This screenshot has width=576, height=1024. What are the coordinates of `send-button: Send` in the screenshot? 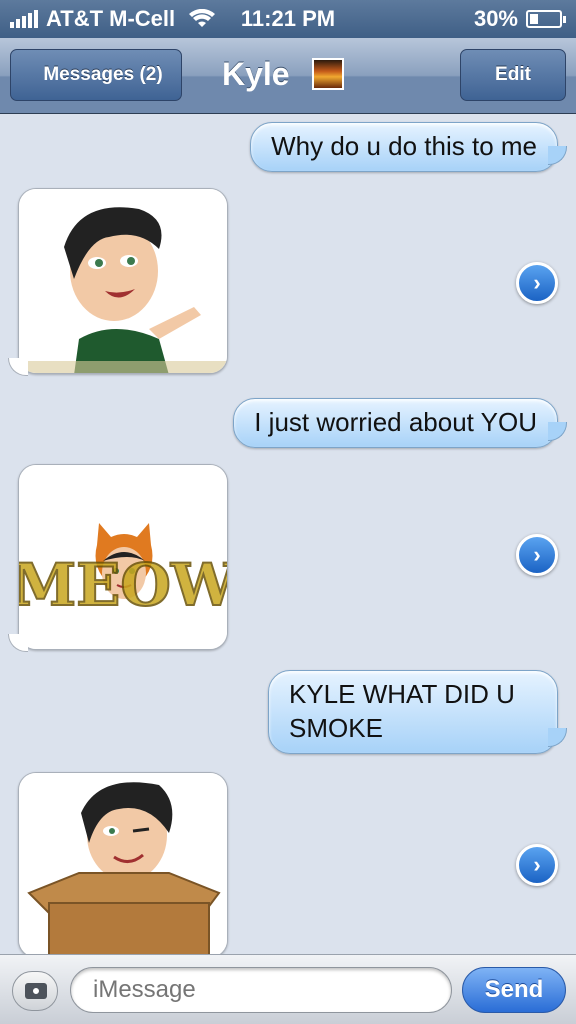 It's located at (514, 990).